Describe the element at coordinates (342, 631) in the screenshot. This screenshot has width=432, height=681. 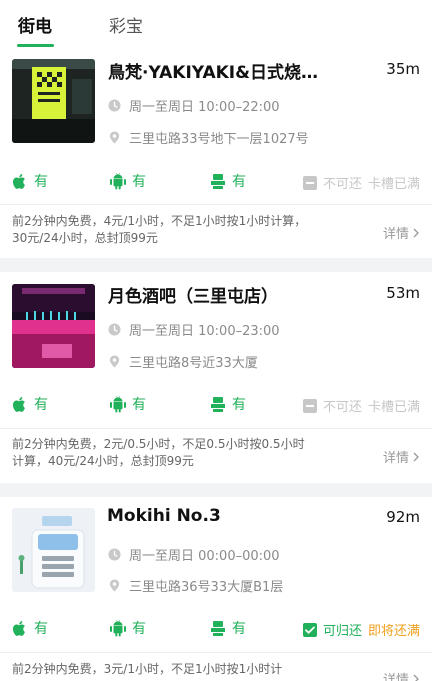
I see `return-status-text: 可归还` at that location.